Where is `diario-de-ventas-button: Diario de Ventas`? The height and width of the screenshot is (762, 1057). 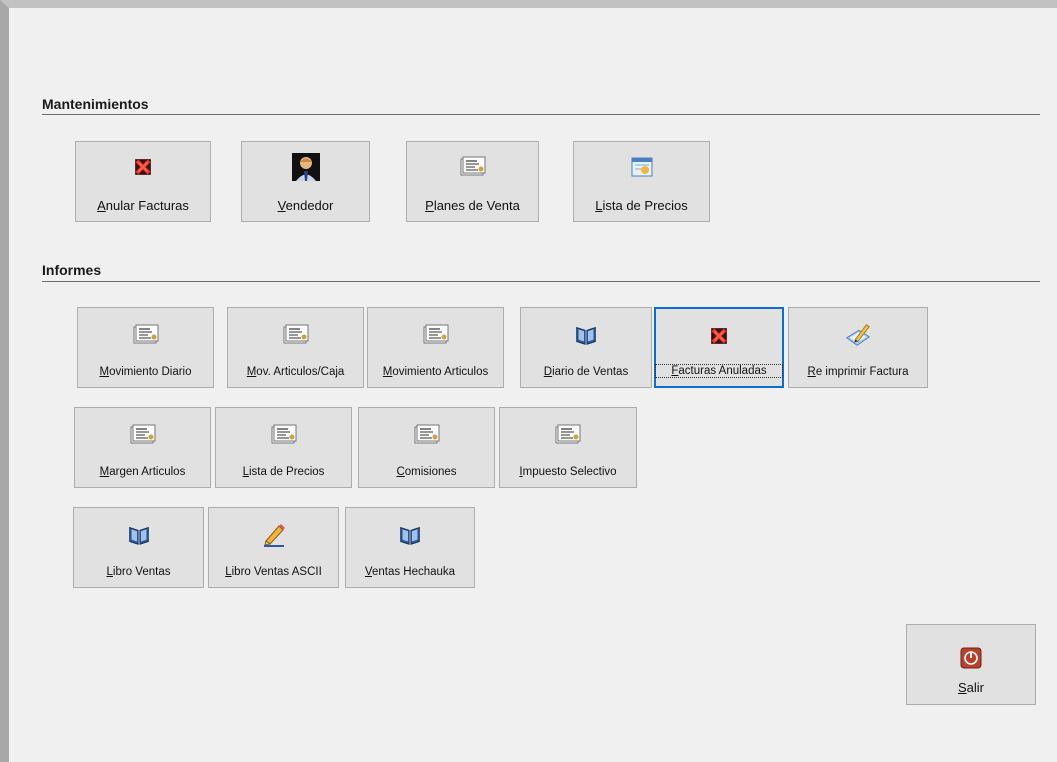 diario-de-ventas-button: Diario de Ventas is located at coordinates (586, 347).